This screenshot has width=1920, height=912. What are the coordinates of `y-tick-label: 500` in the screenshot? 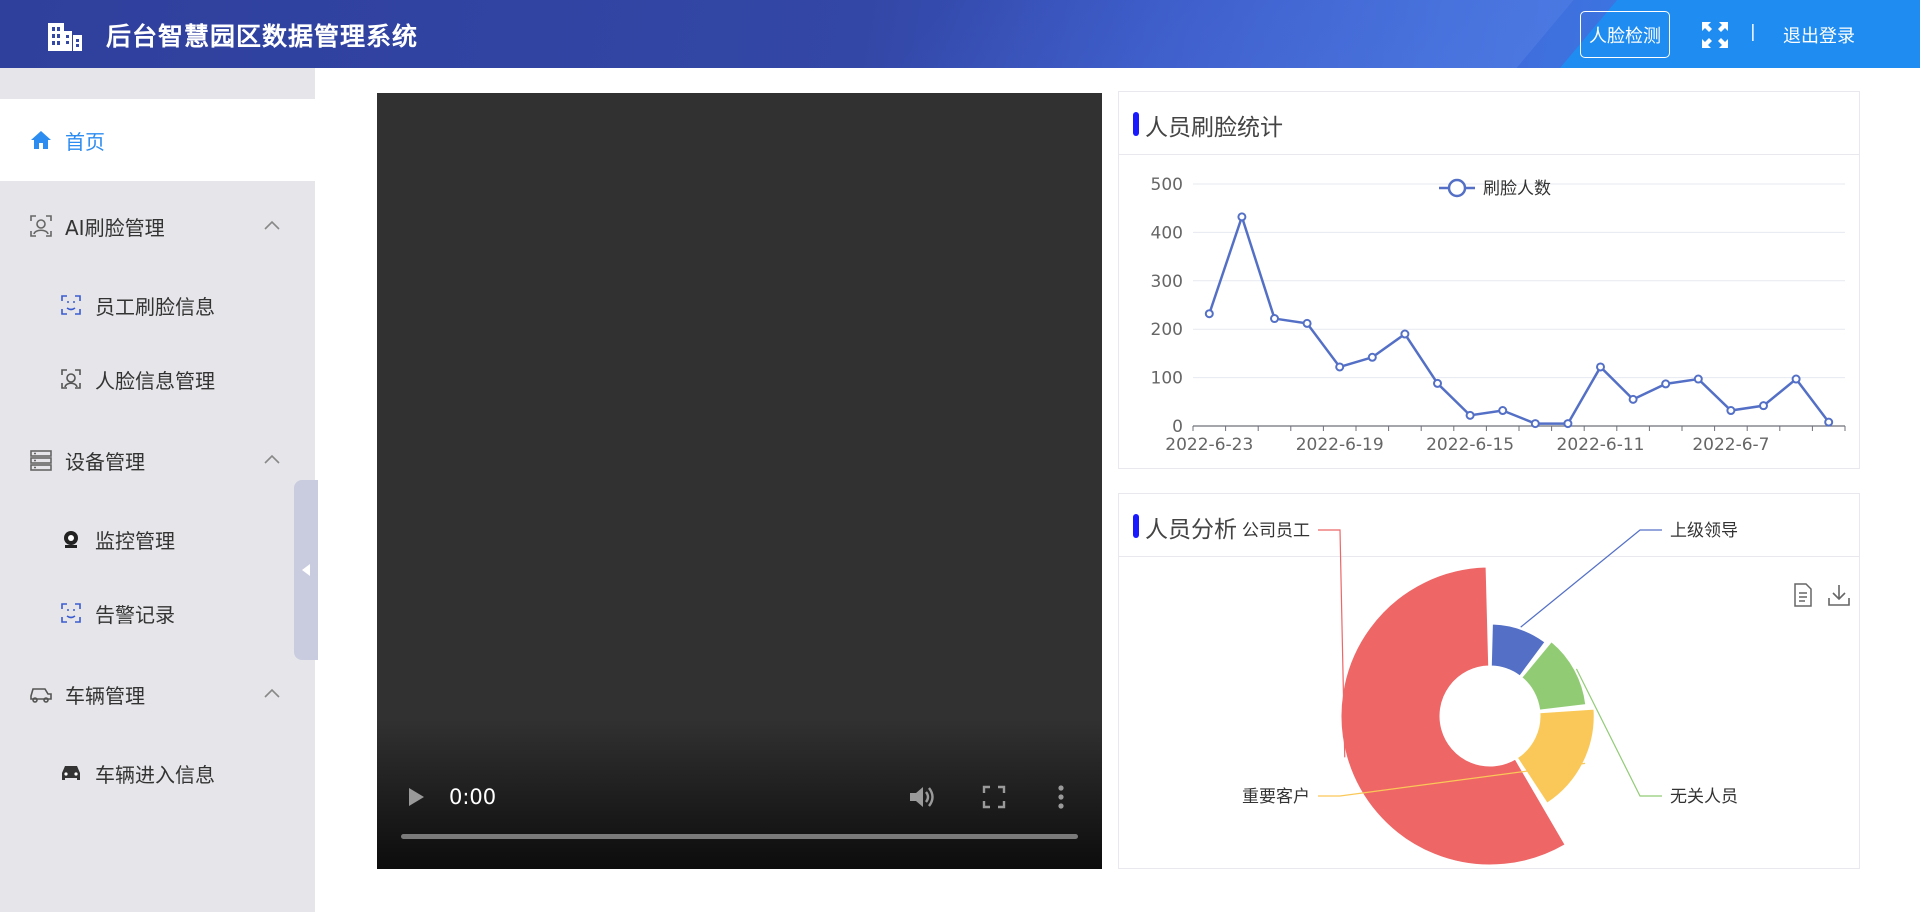 It's located at (1167, 185).